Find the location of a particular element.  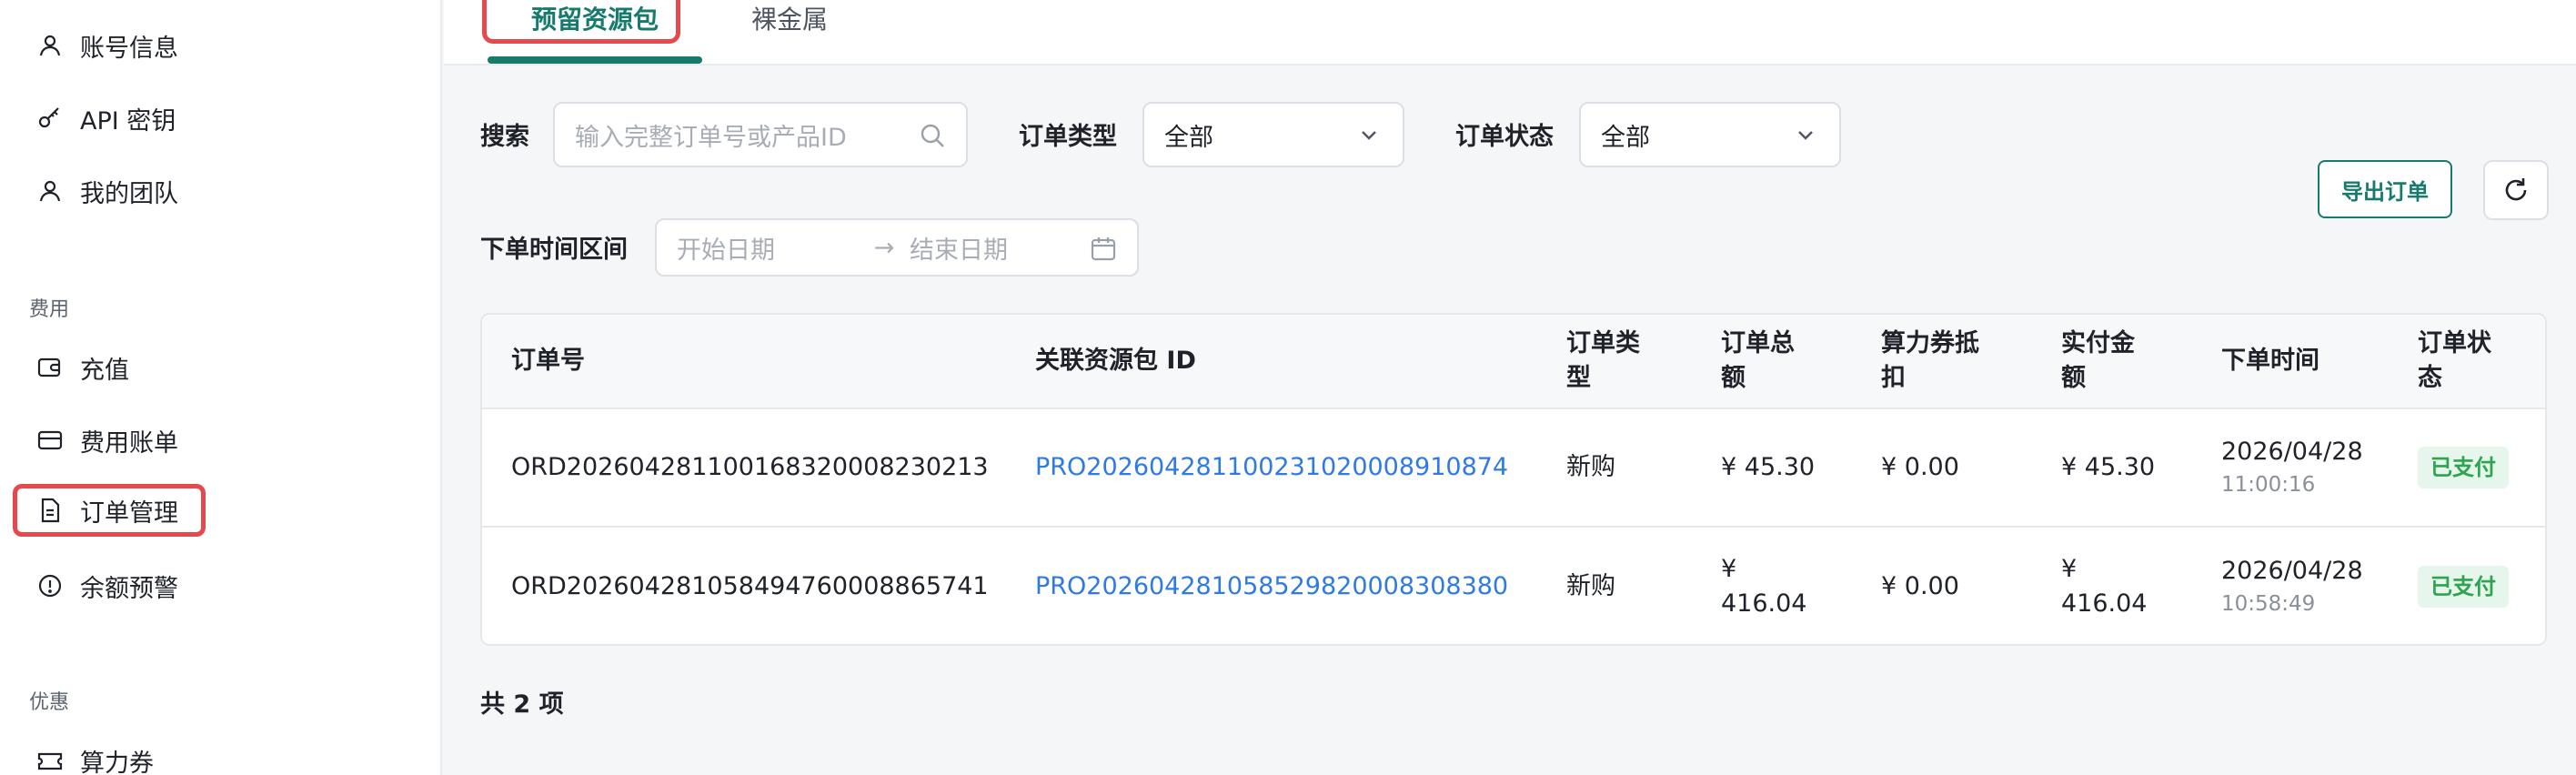

end-date-input: 结束日期 is located at coordinates (959, 248).